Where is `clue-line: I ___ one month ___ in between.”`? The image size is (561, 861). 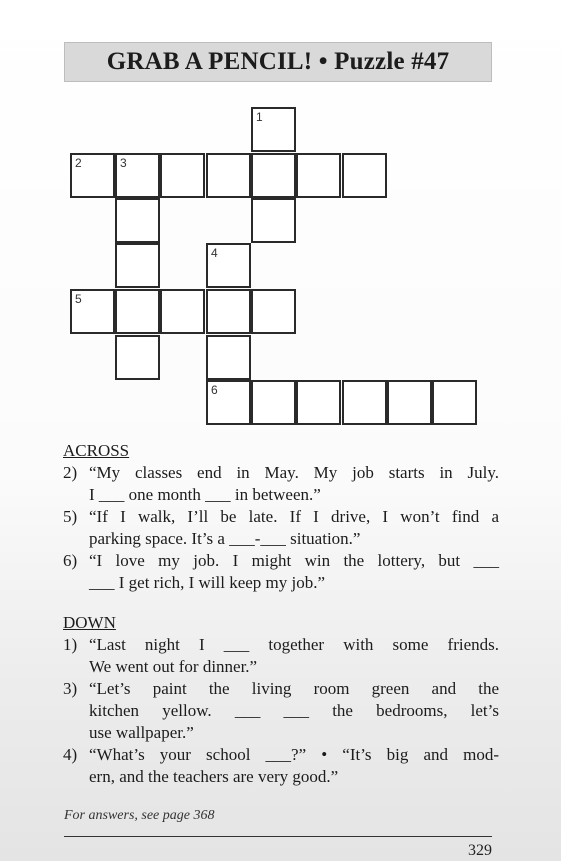
clue-line: I ___ one month ___ in between.” is located at coordinates (205, 494).